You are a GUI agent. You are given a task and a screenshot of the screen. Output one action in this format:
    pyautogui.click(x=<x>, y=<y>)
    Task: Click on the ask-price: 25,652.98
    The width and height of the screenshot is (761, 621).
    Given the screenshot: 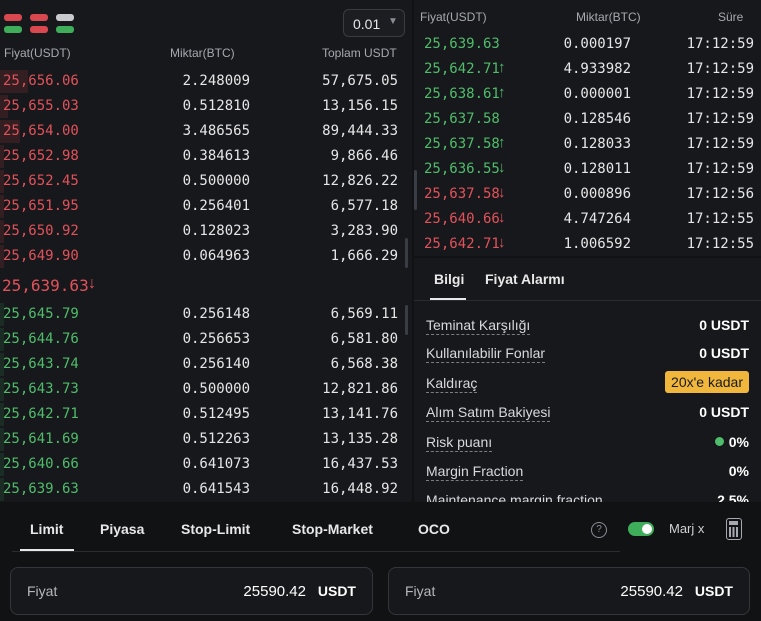 What is the action you would take?
    pyautogui.click(x=41, y=156)
    